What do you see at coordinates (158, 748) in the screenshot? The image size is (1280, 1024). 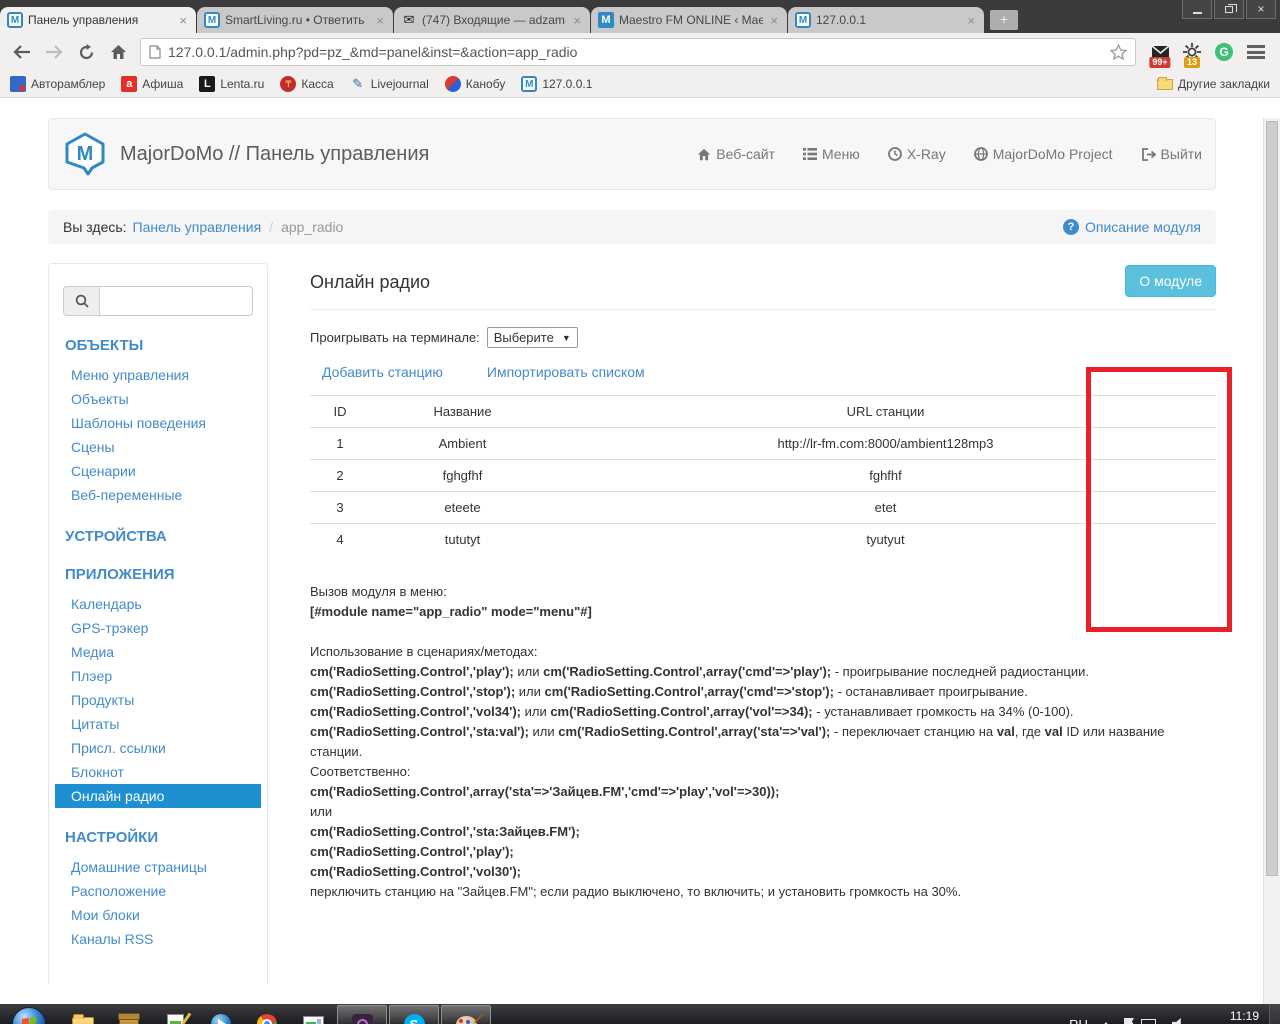 I see `sidebar-item: Присл. ссылки` at bounding box center [158, 748].